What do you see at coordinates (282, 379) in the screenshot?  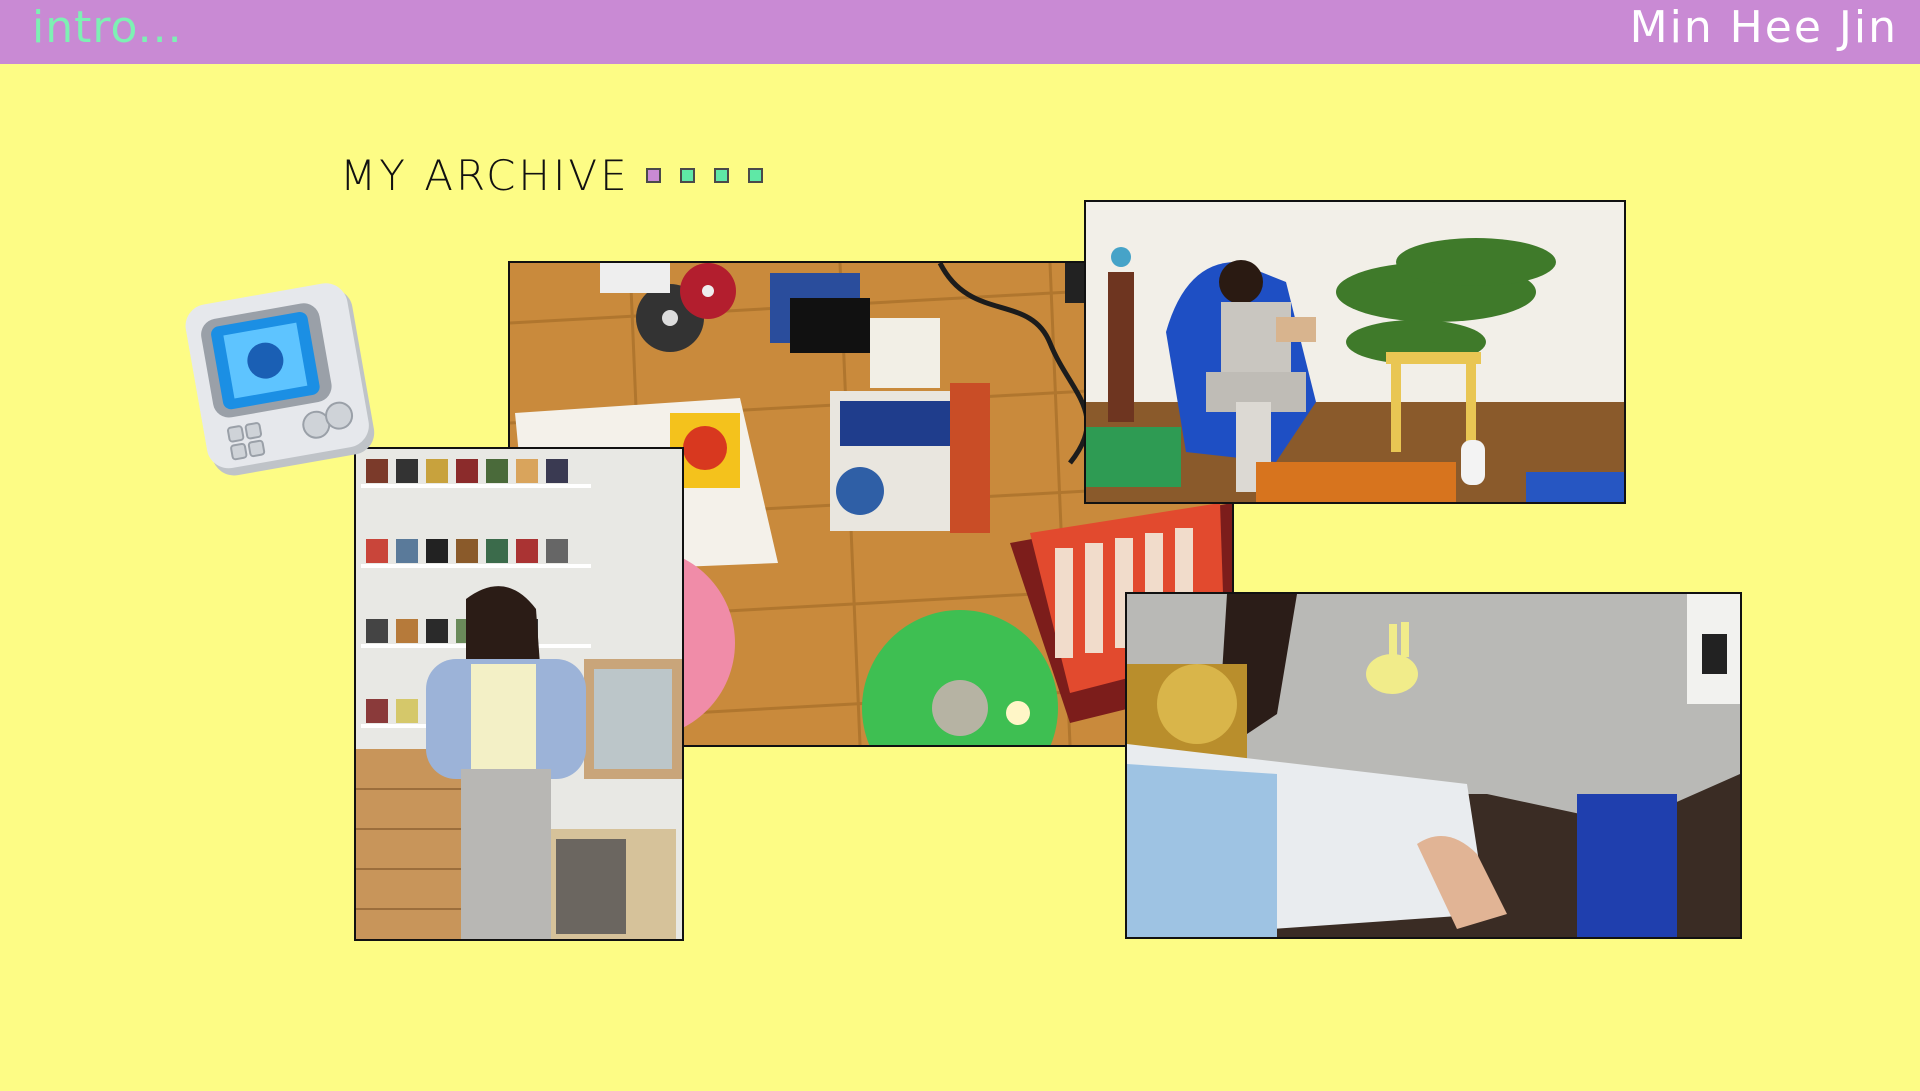 I see `retro-device-icon` at bounding box center [282, 379].